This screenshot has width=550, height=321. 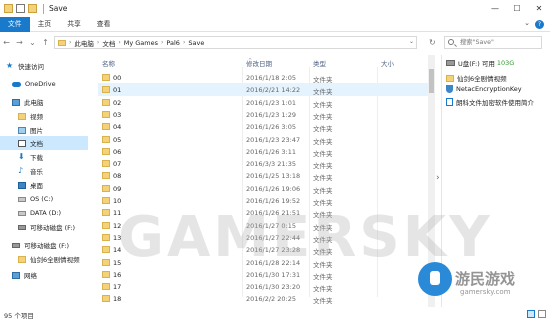 I want to click on file-row: 18 2016/2/2 20:25 文件夹, so click(x=263, y=298).